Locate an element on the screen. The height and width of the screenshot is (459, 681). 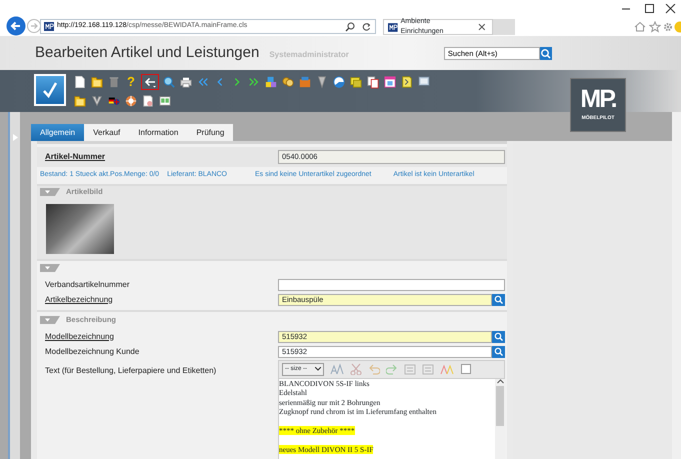
expand-icon is located at coordinates (15, 137).